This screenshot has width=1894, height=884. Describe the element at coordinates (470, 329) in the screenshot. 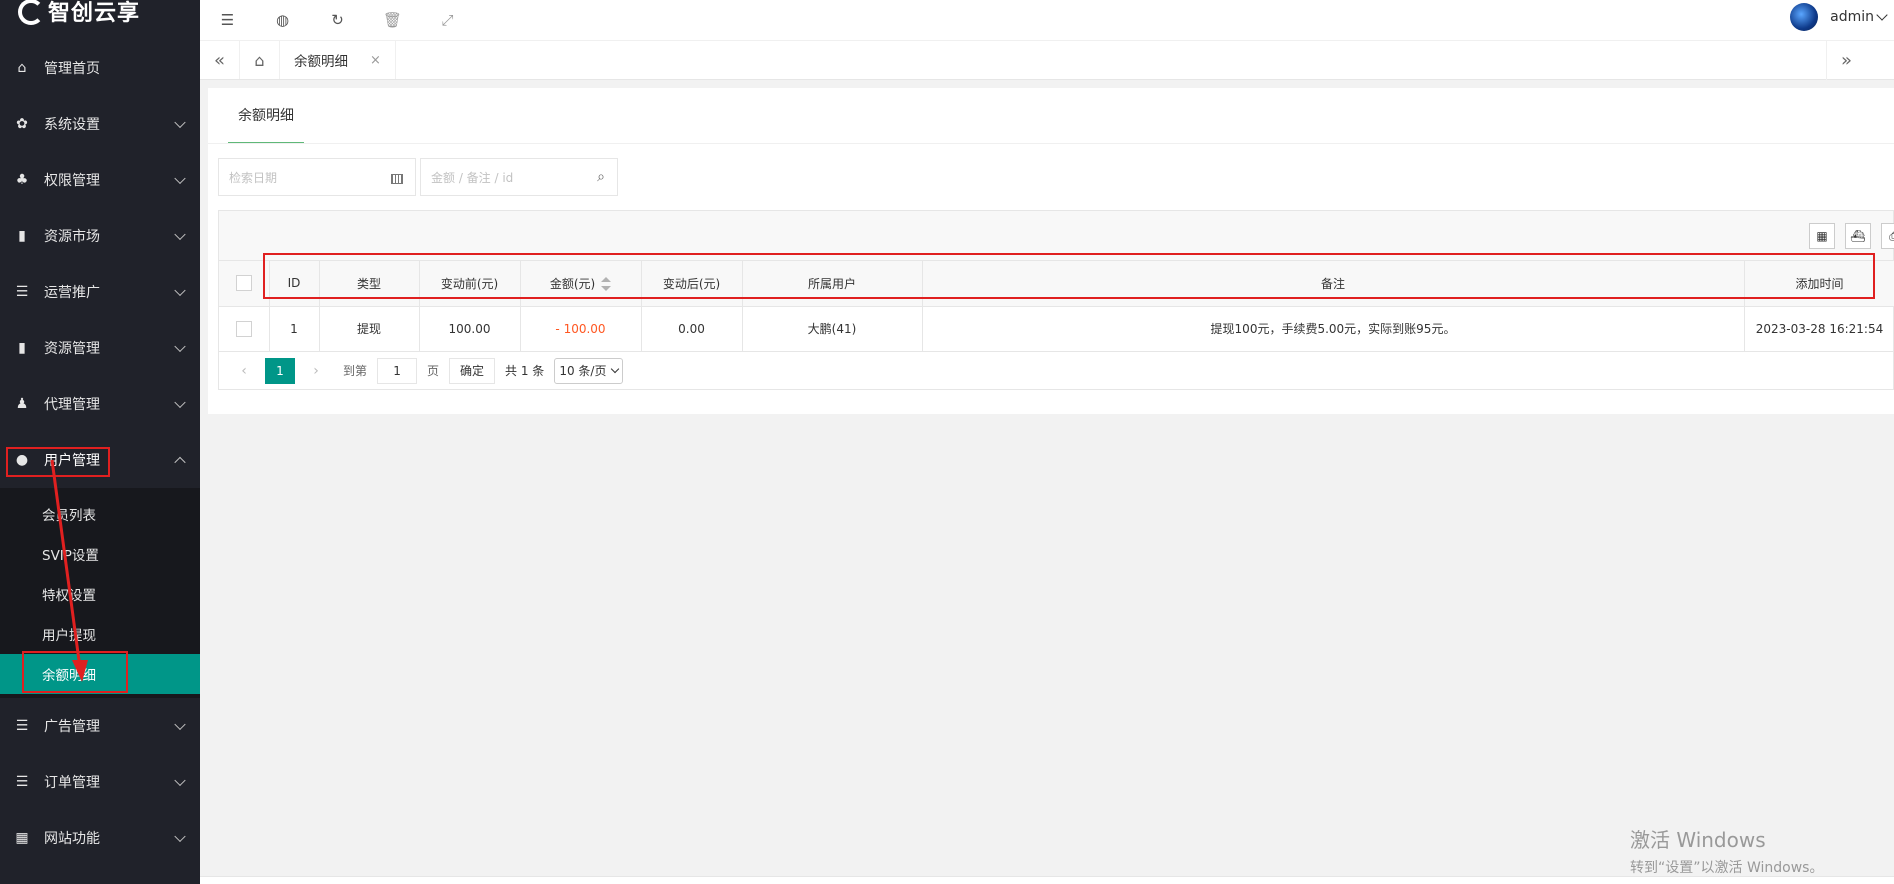

I see `cell-before: 100.00` at that location.